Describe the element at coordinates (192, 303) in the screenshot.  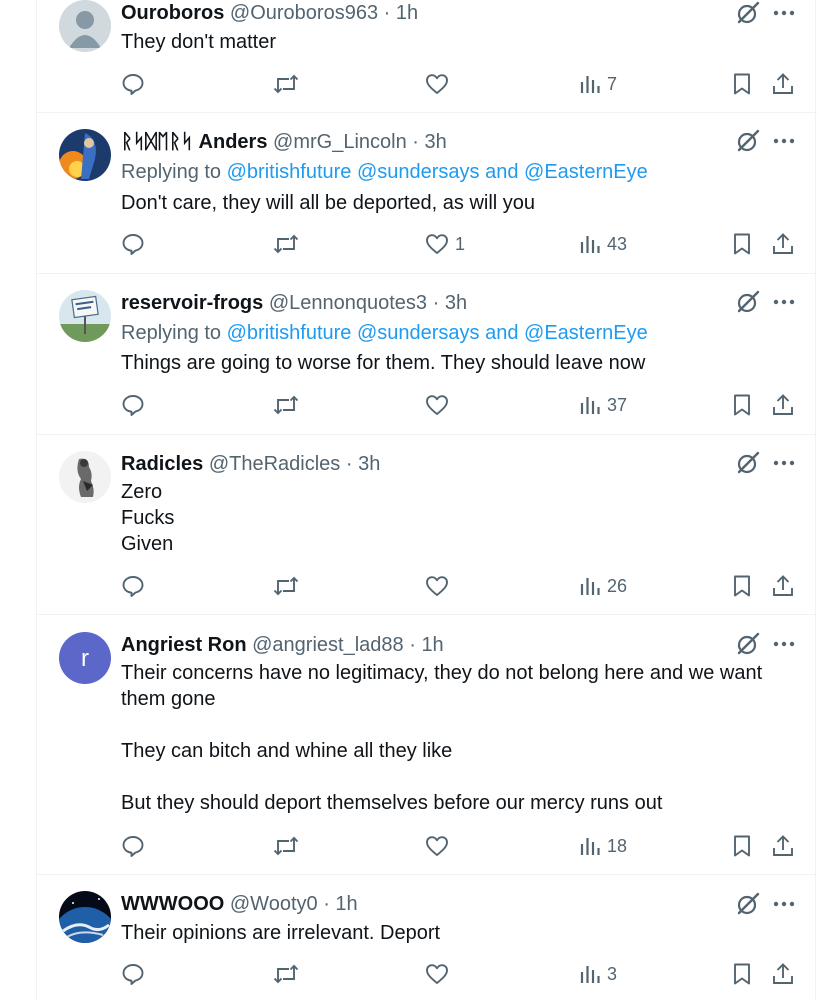
I see `display-name: reservoir-frogs` at that location.